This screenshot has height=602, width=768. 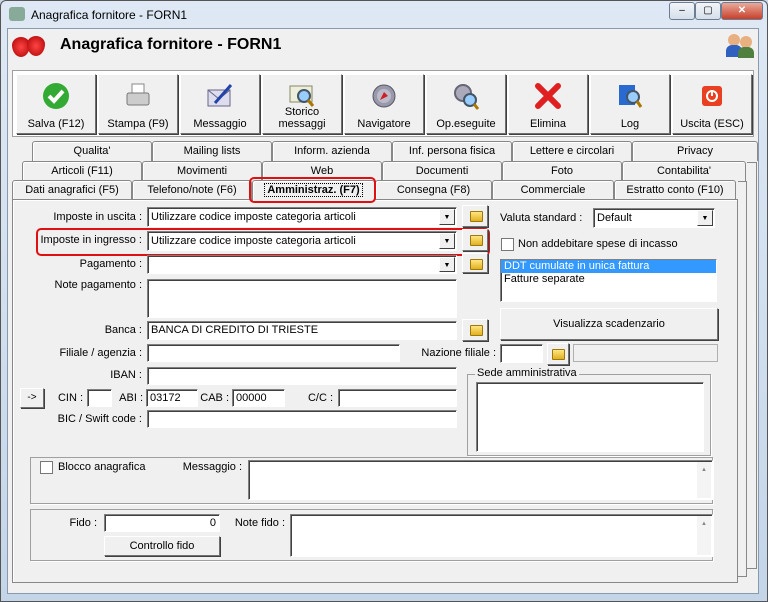 What do you see at coordinates (99, 398) in the screenshot?
I see `cin-input` at bounding box center [99, 398].